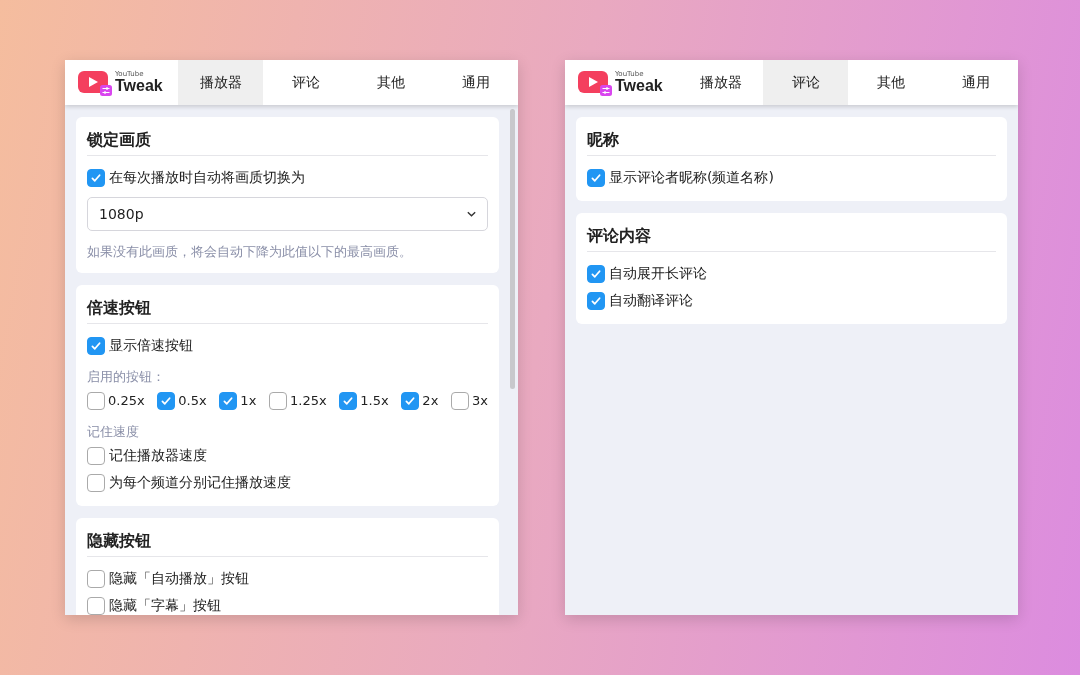  Describe the element at coordinates (126, 377) in the screenshot. I see `group-label: 启用的按钮：` at that location.